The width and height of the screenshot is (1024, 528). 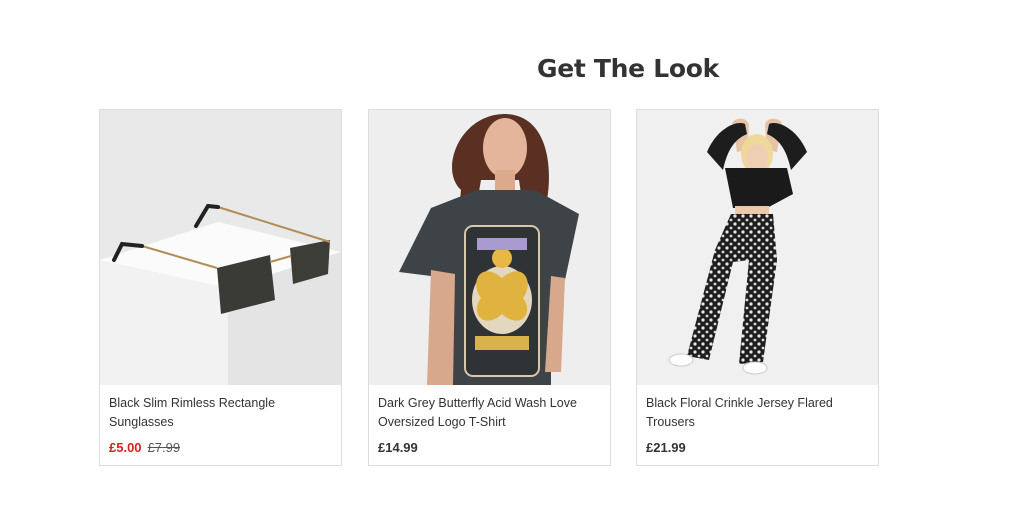 What do you see at coordinates (489, 247) in the screenshot?
I see `tshirt-model-image` at bounding box center [489, 247].